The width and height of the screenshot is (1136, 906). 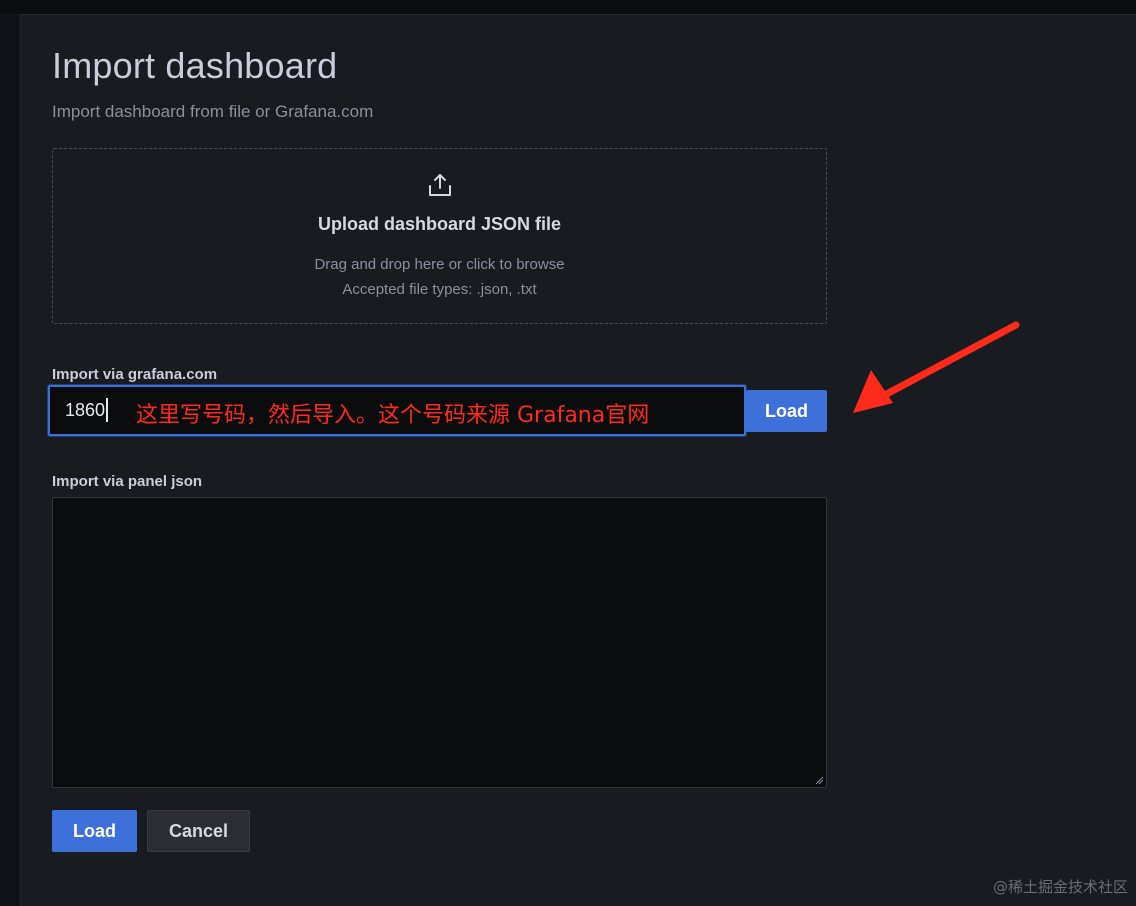 What do you see at coordinates (135, 374) in the screenshot?
I see `grafana-com-label: Import via grafana.com` at bounding box center [135, 374].